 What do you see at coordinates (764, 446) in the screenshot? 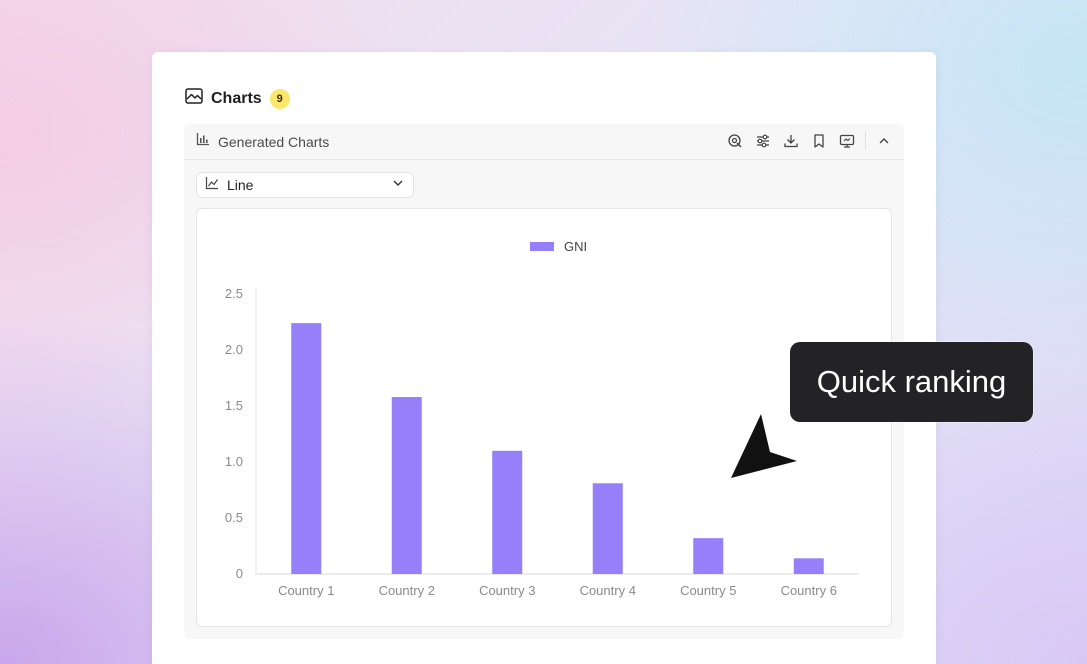
I see `pointer-cursor-icon` at bounding box center [764, 446].